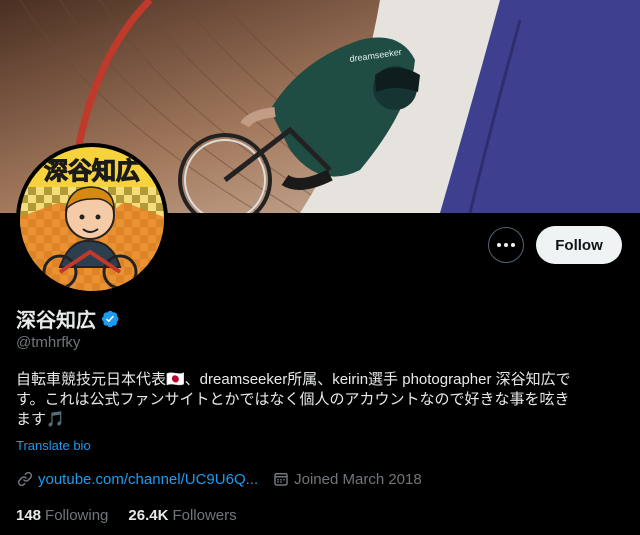  I want to click on follow-stats: 148 Following 26.4K Followers, so click(136, 515).